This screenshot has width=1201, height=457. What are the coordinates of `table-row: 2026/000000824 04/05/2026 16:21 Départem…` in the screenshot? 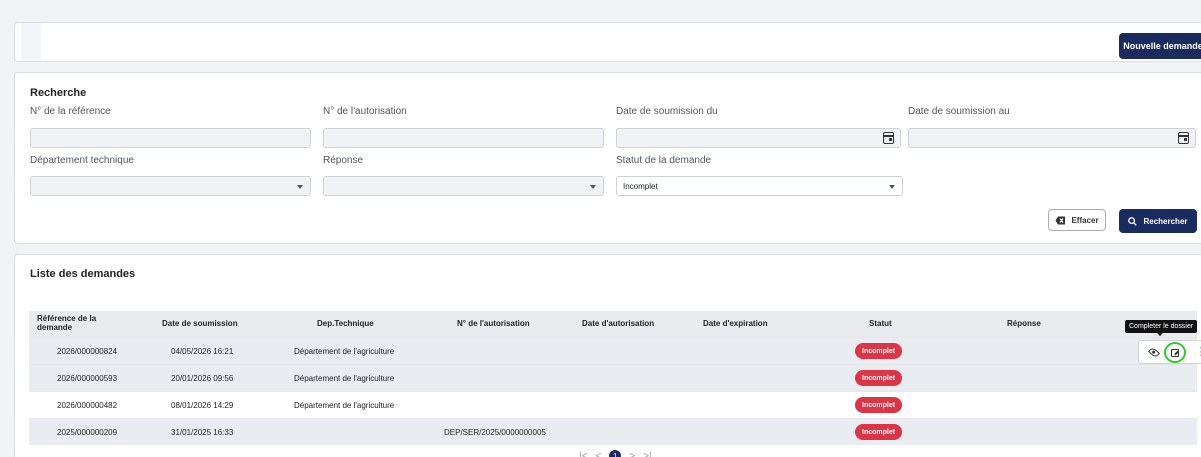 It's located at (615, 350).